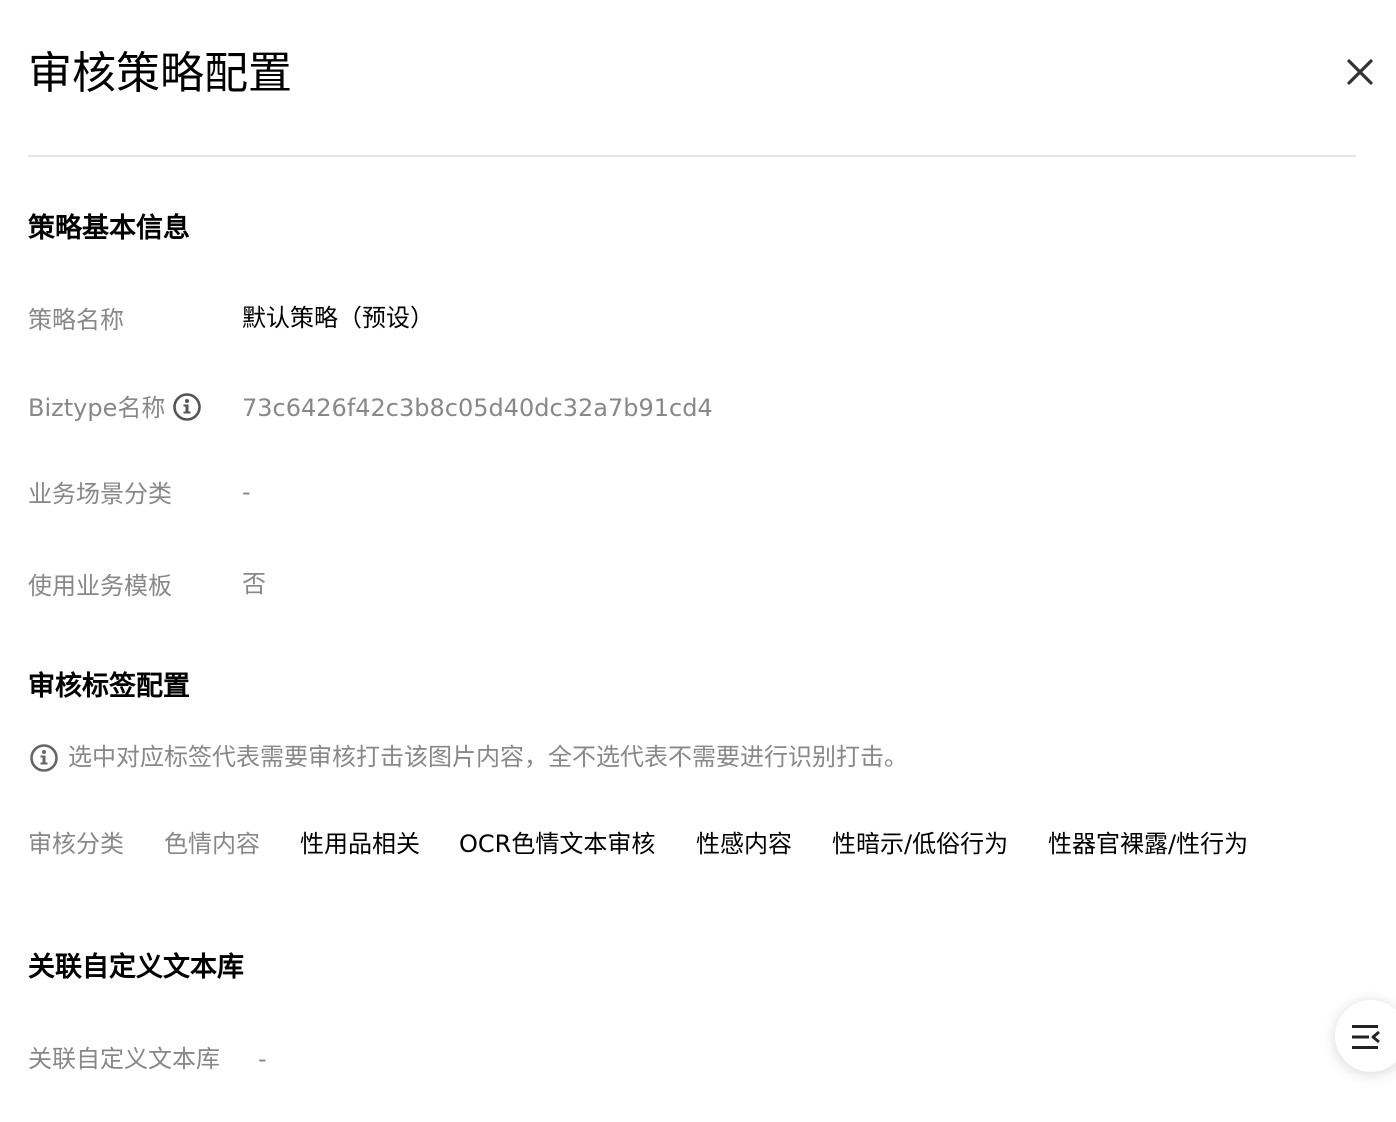 This screenshot has width=1396, height=1122. Describe the element at coordinates (477, 408) in the screenshot. I see `field-value-biztype: 73c6426f42c3b8c05d40dc32a7b91cd4` at that location.